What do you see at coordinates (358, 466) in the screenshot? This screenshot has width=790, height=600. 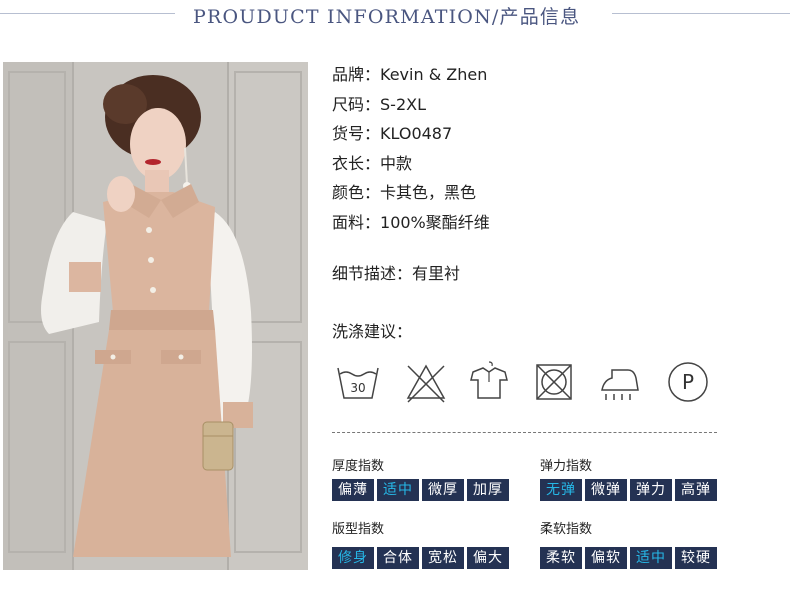 I see `thickness-index-title: 厚度指数` at bounding box center [358, 466].